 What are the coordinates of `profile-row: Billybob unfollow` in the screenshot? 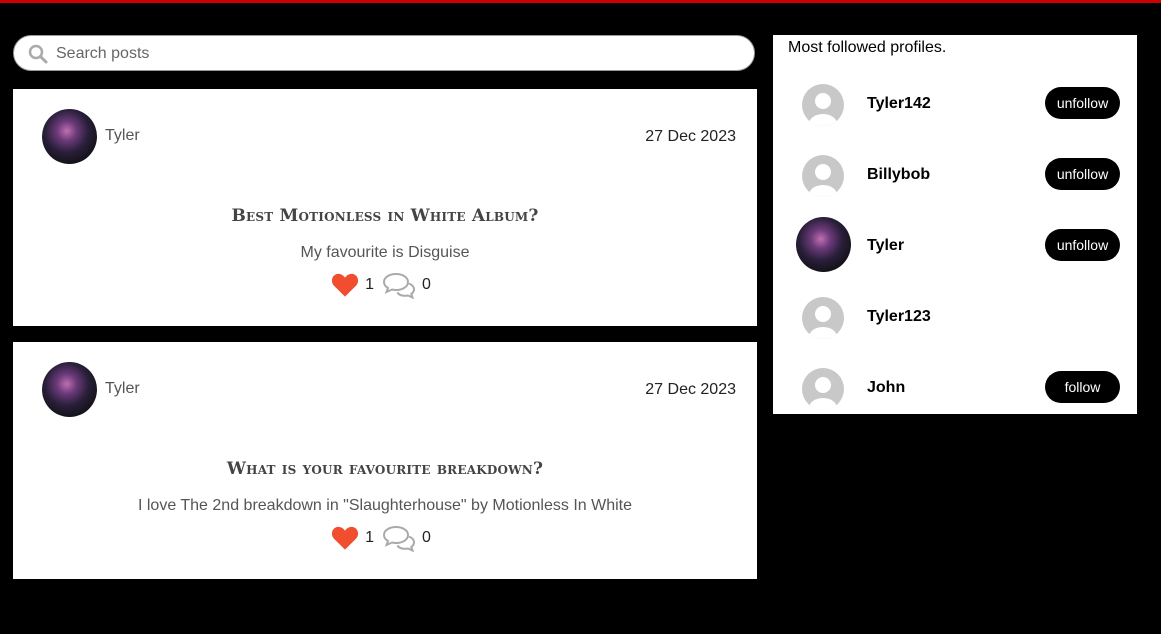 It's located at (955, 174).